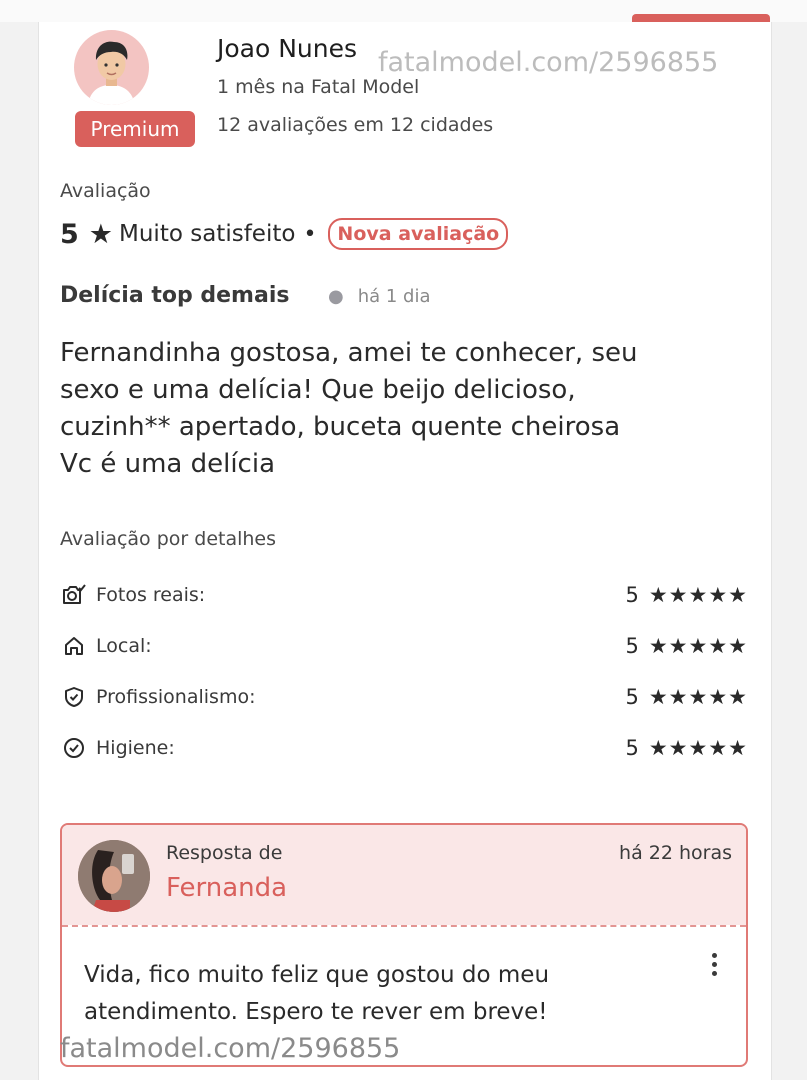 The image size is (807, 1080). What do you see at coordinates (394, 296) in the screenshot?
I see `review-time-text: há 1 dia` at bounding box center [394, 296].